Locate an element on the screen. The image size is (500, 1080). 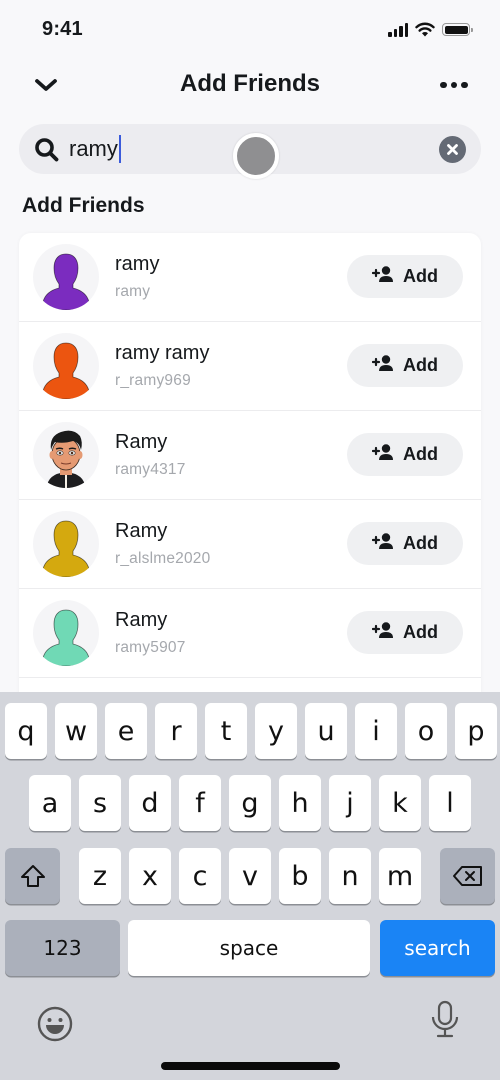
page-title: Add Friends is located at coordinates (249, 83).